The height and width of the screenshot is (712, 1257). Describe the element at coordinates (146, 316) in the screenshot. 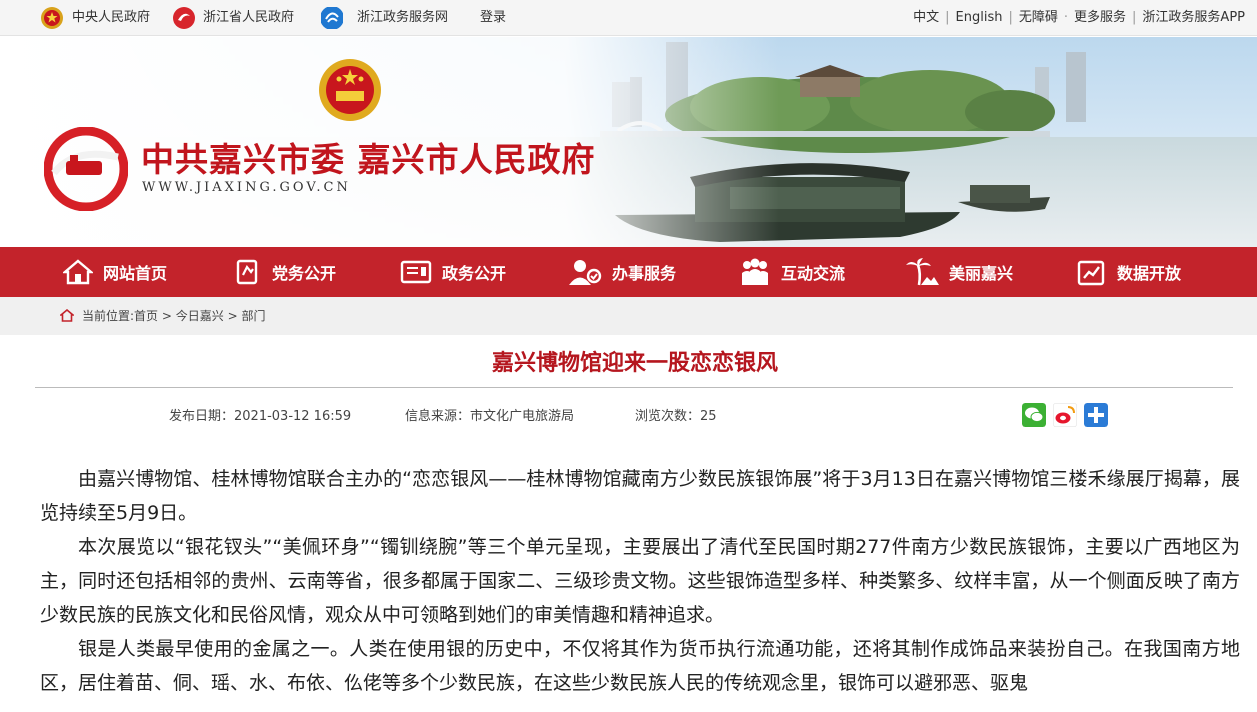

I see `breadcrumb-item-home: 首页` at that location.